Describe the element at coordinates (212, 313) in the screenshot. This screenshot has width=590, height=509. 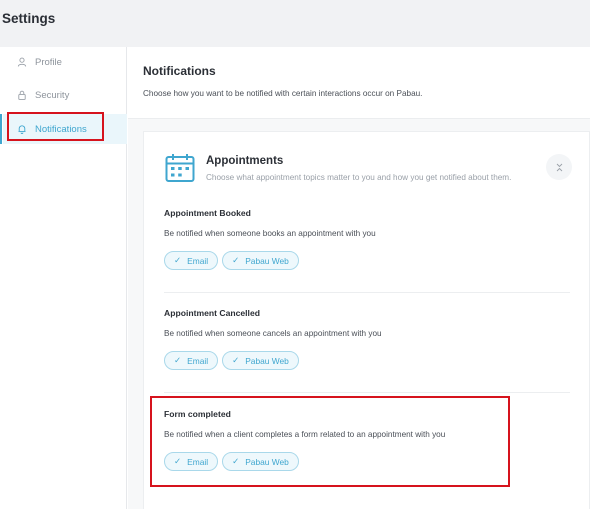
I see `topic-title: Appointment Cancelled` at that location.